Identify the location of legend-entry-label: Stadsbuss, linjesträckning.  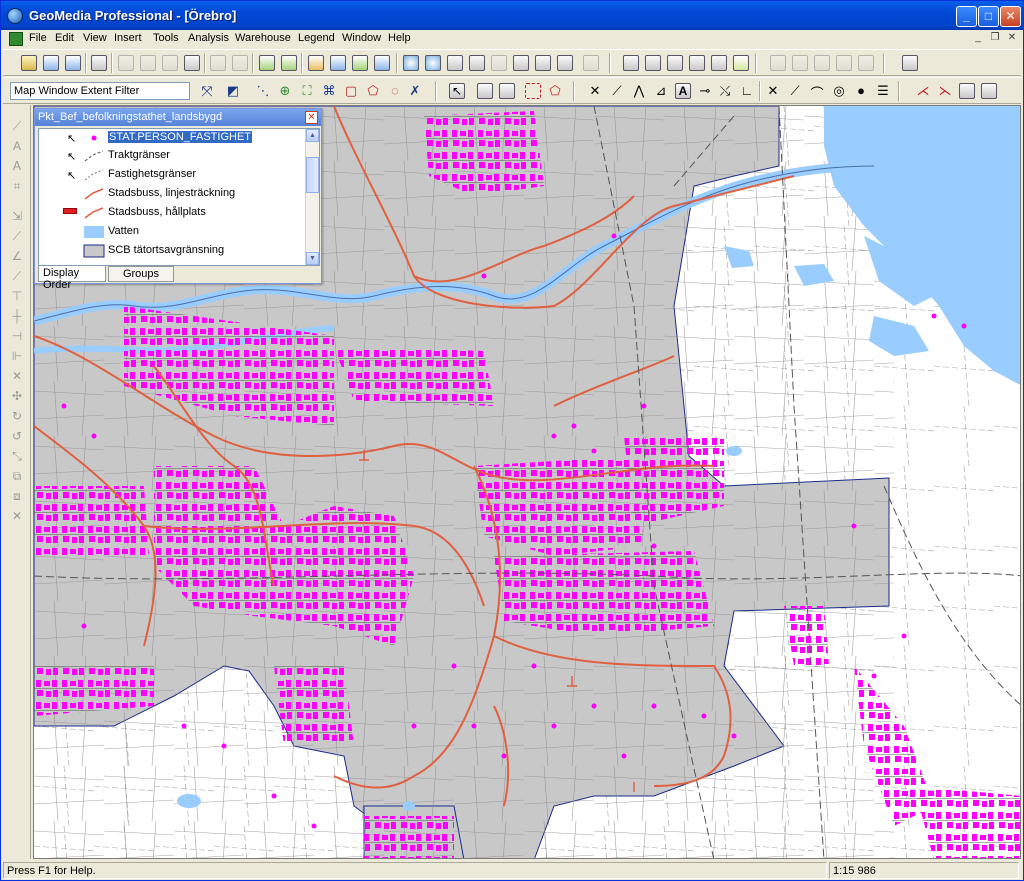
(171, 193).